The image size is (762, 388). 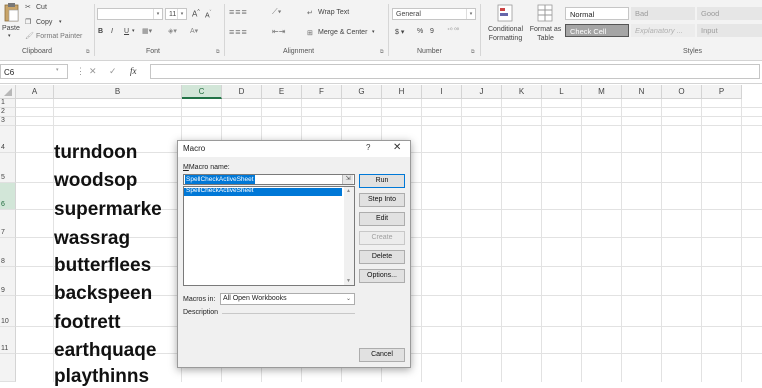 I want to click on chevron-down-icon: ▾, so click(x=57, y=70).